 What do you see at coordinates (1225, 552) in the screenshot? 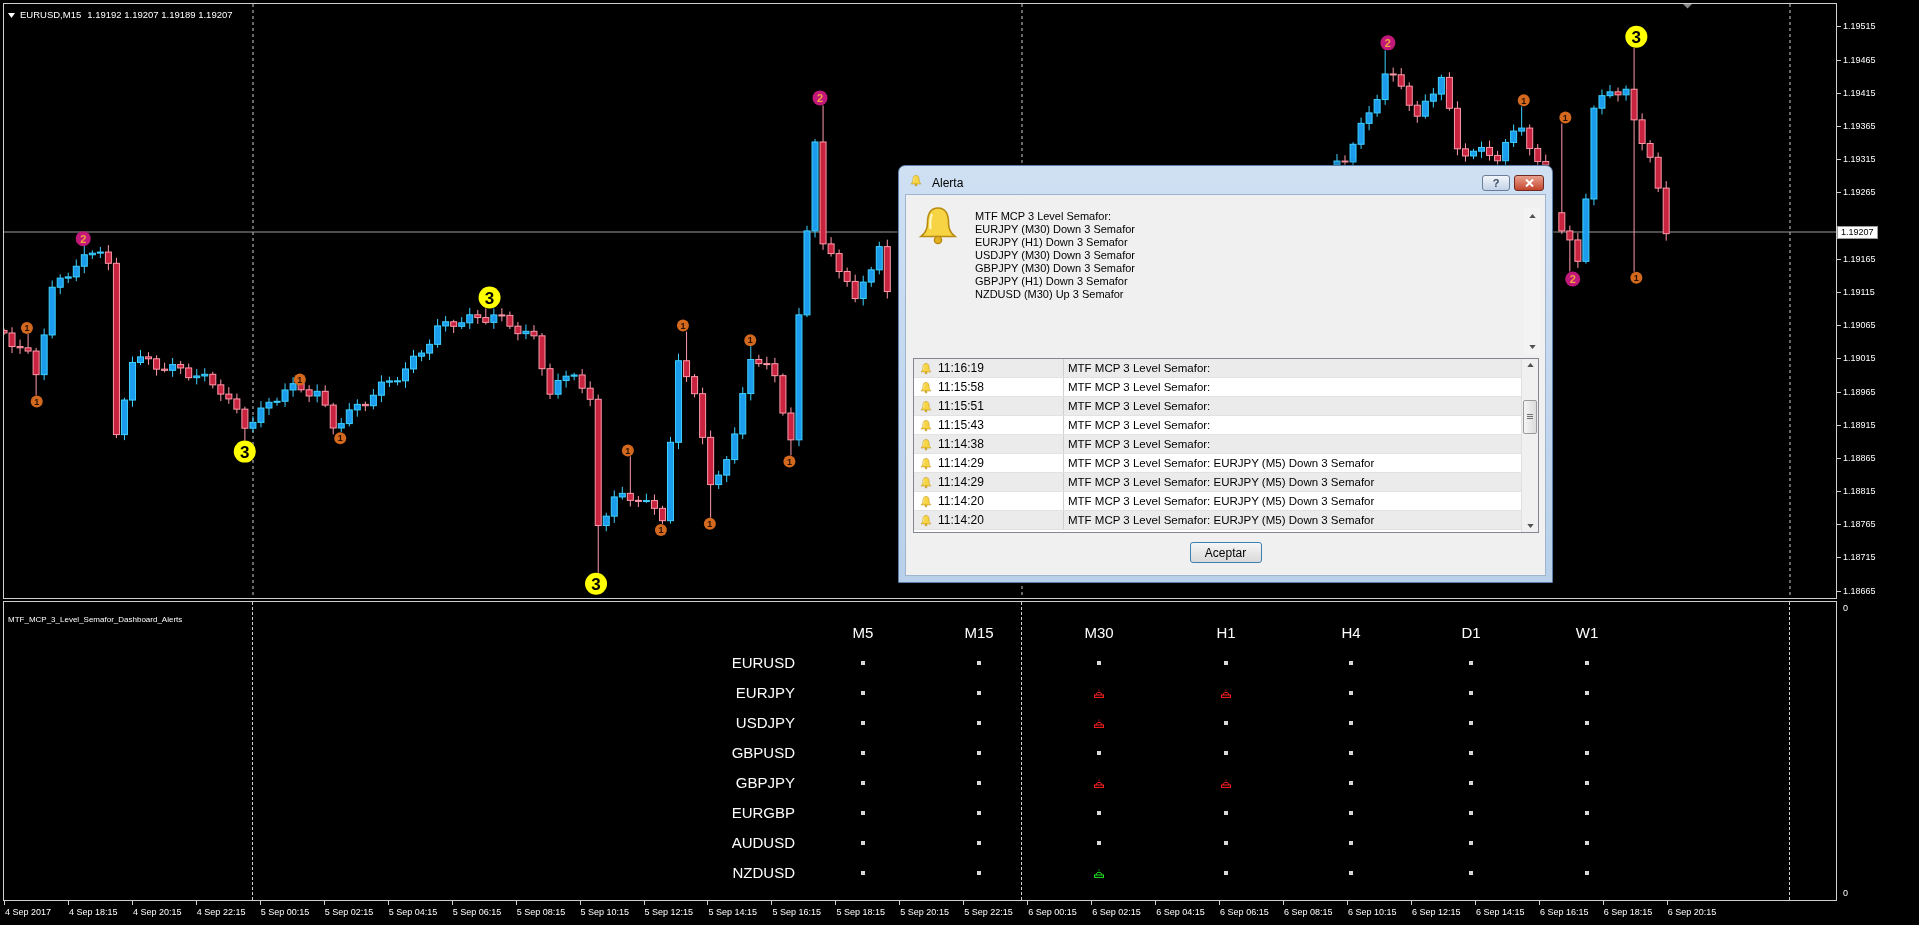
I see `accept-button: Aceptar` at bounding box center [1225, 552].